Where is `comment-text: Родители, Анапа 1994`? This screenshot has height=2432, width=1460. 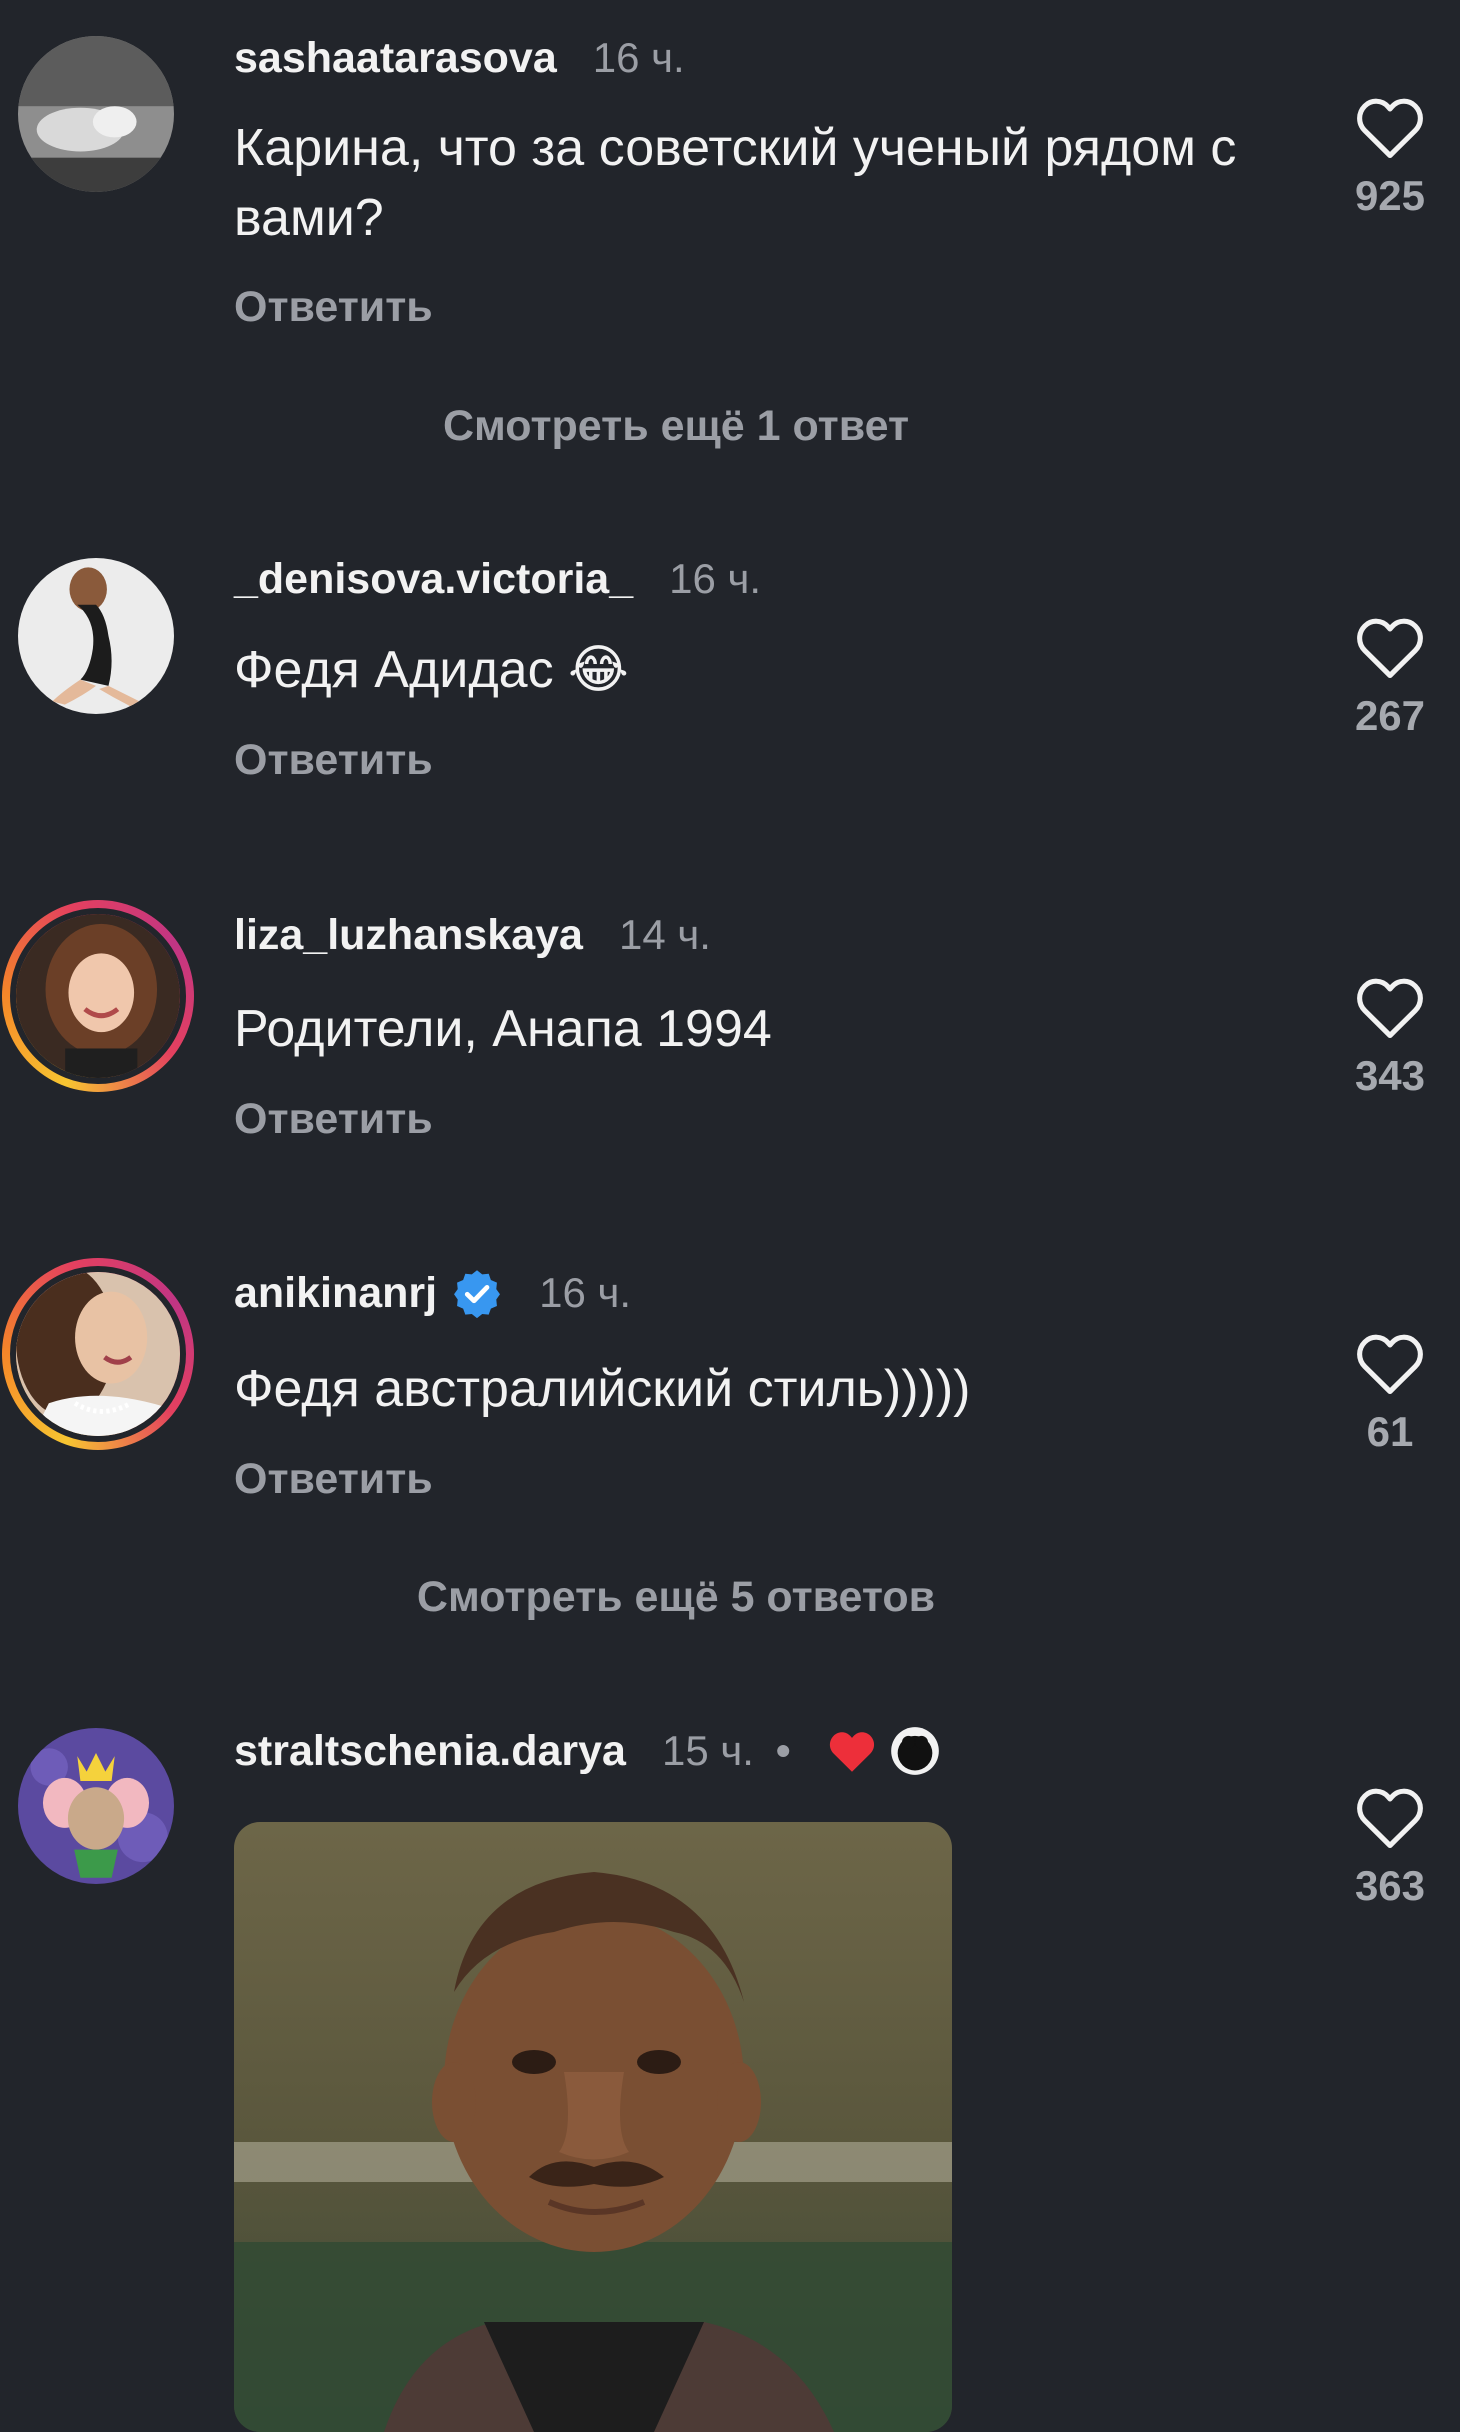
comment-text: Родители, Анапа 1994 is located at coordinates (503, 1029).